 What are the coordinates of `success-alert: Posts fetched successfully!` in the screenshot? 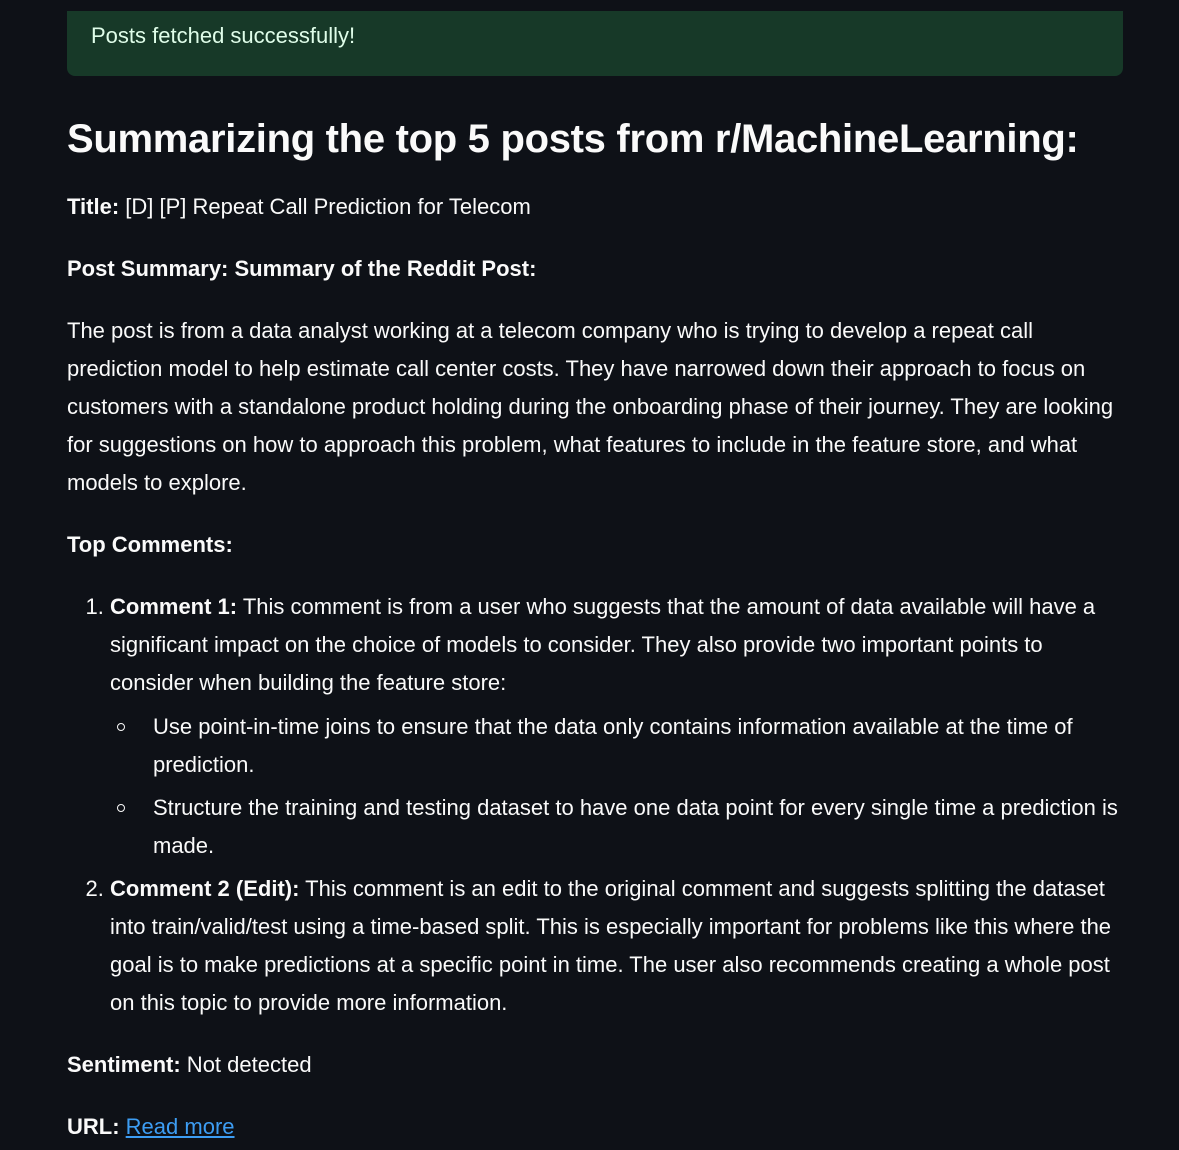 It's located at (595, 43).